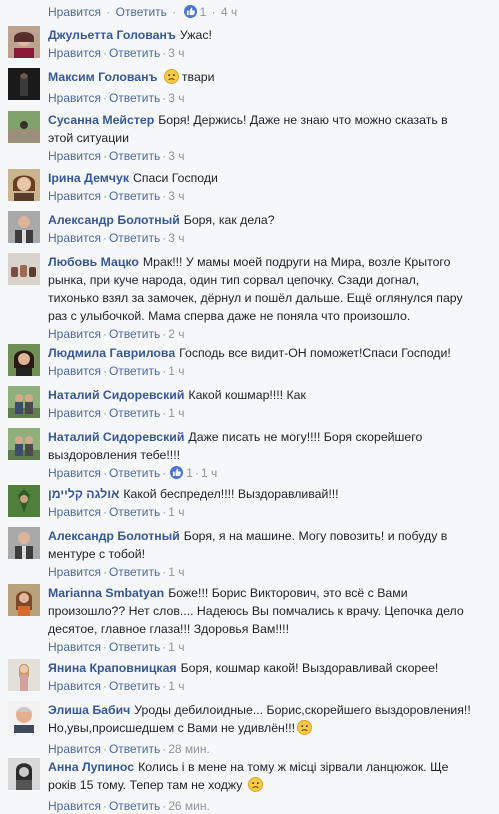  Describe the element at coordinates (106, 593) in the screenshot. I see `comment-author: Marianna Smbatyan` at that location.